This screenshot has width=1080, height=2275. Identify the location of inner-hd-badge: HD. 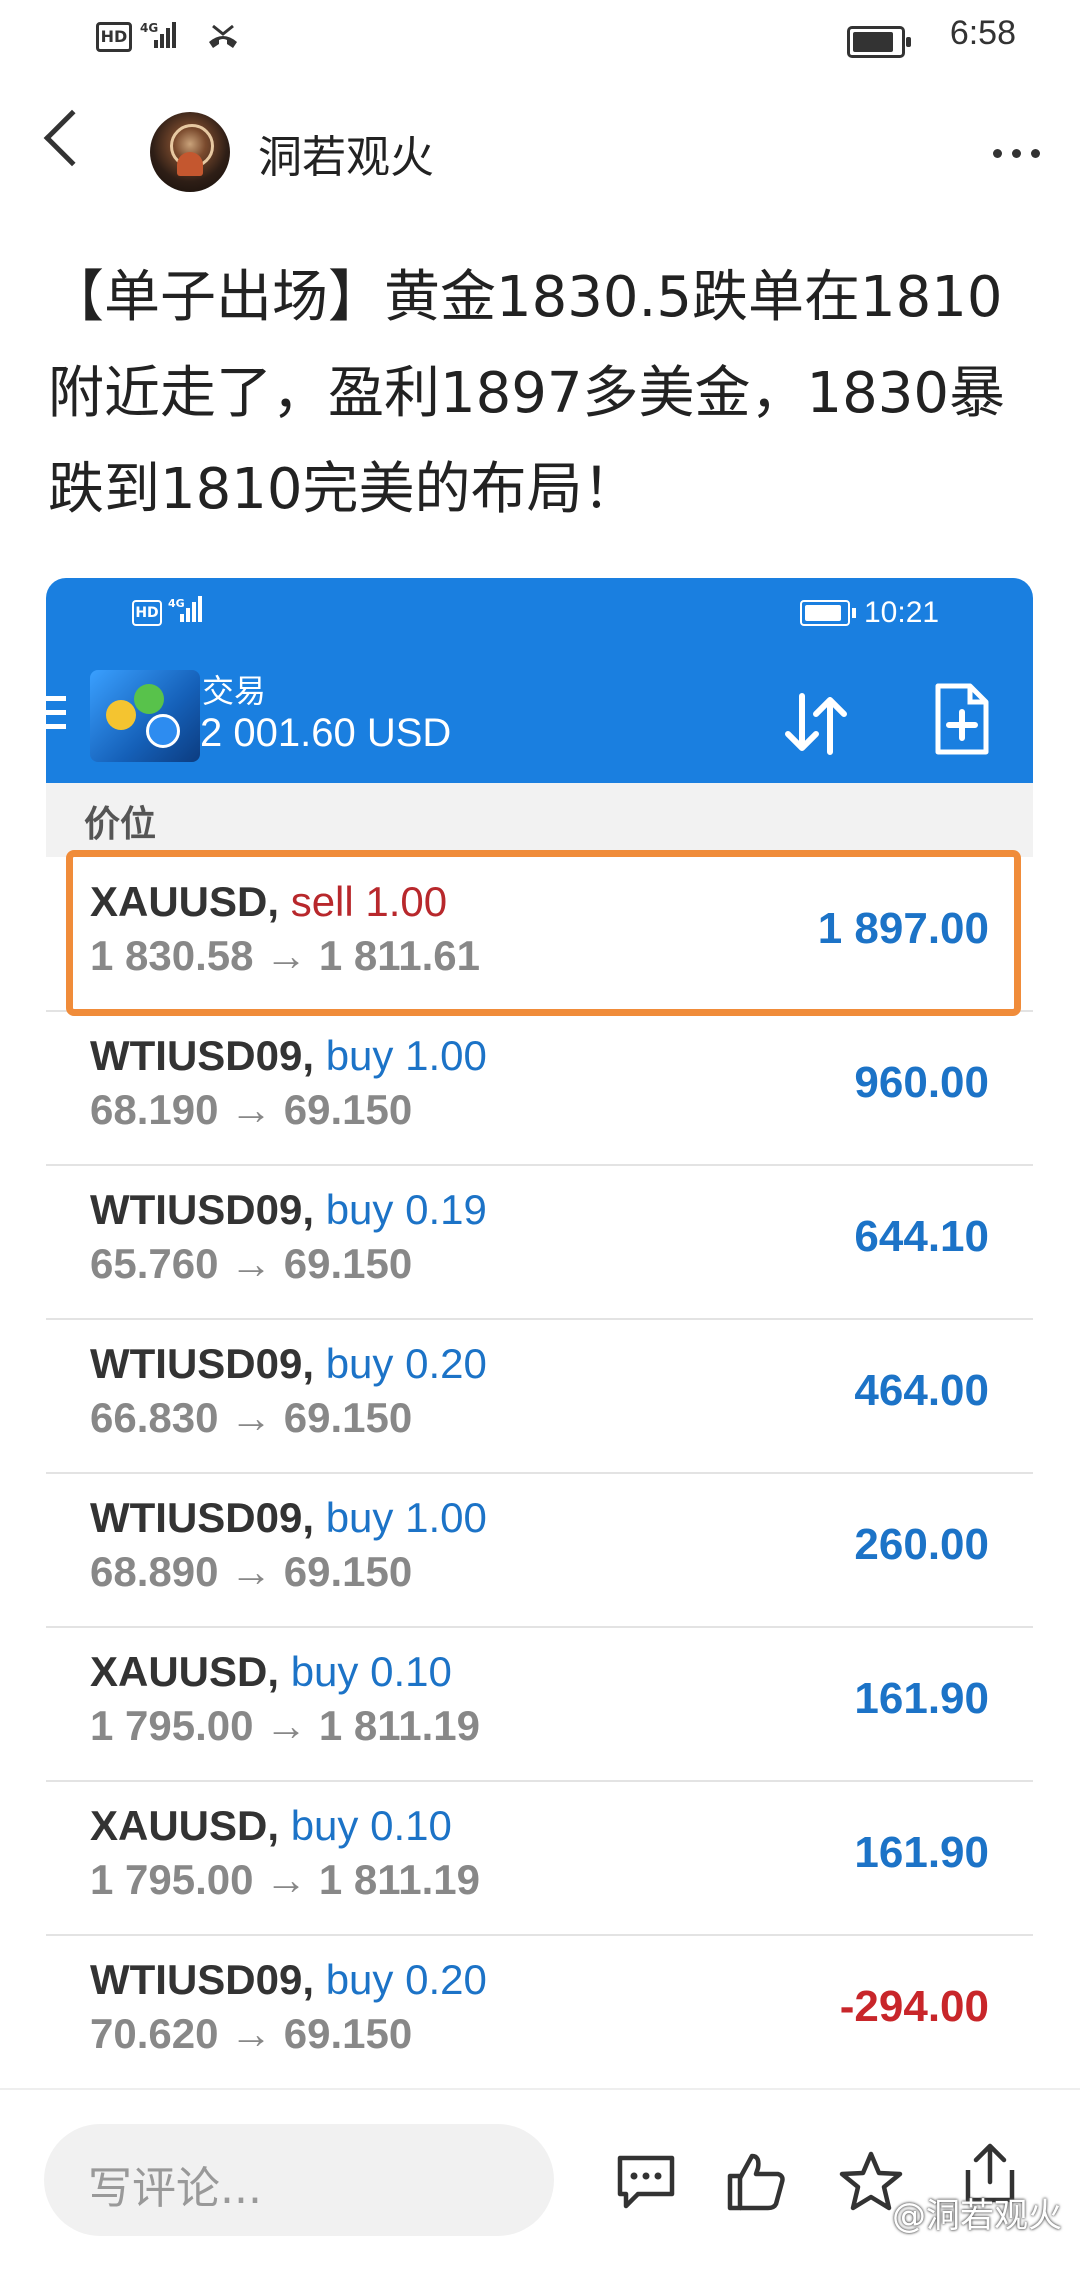
(147, 613).